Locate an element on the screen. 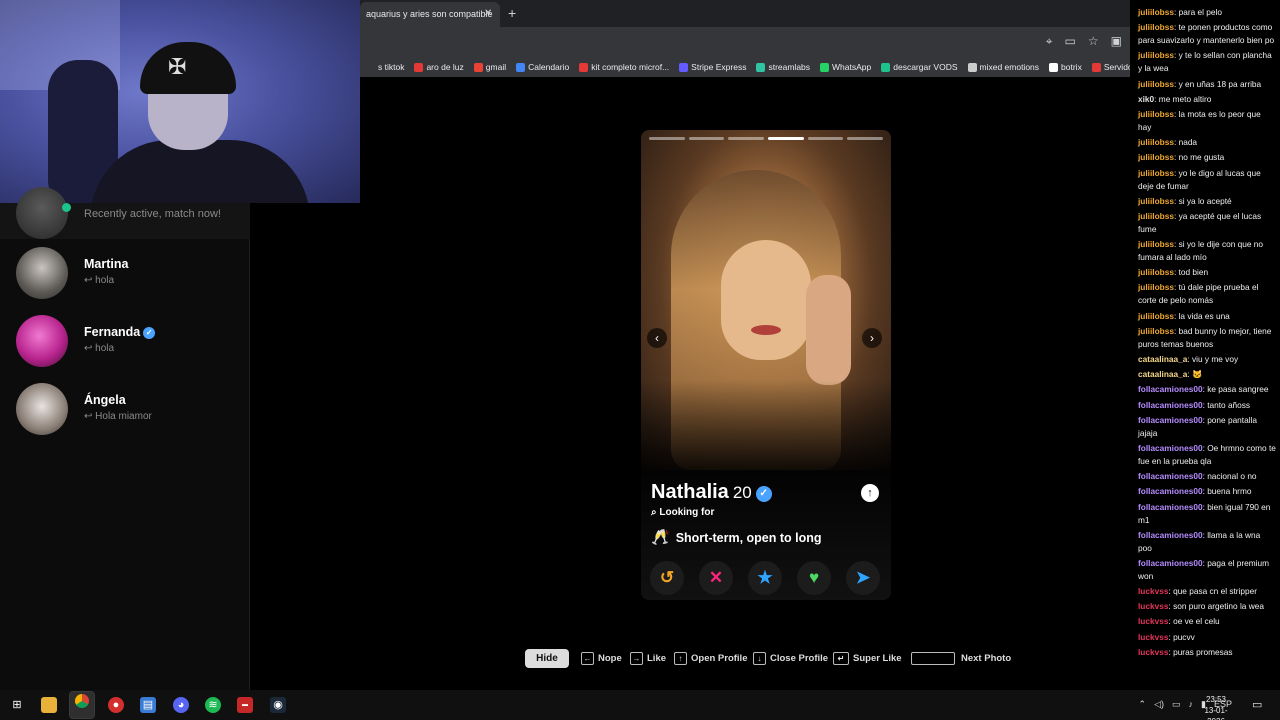 This screenshot has width=1280, height=720. prev-photo-icon: ‹ is located at coordinates (657, 338).